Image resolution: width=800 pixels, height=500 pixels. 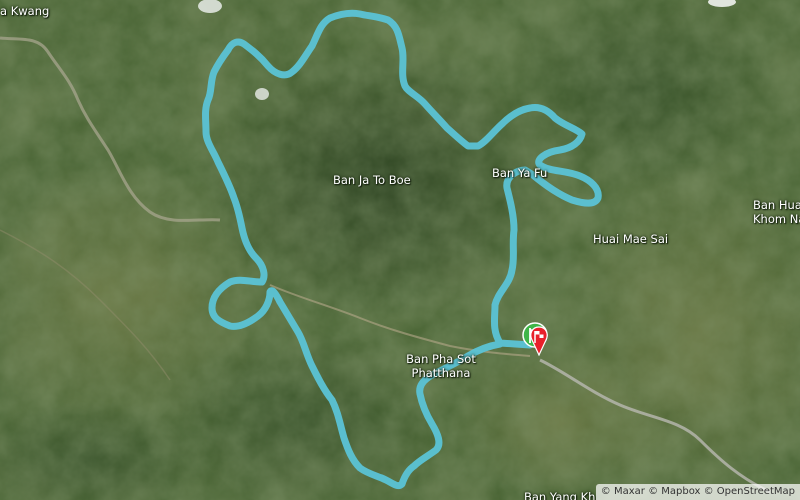 I want to click on finish-marker, so click(x=539, y=341).